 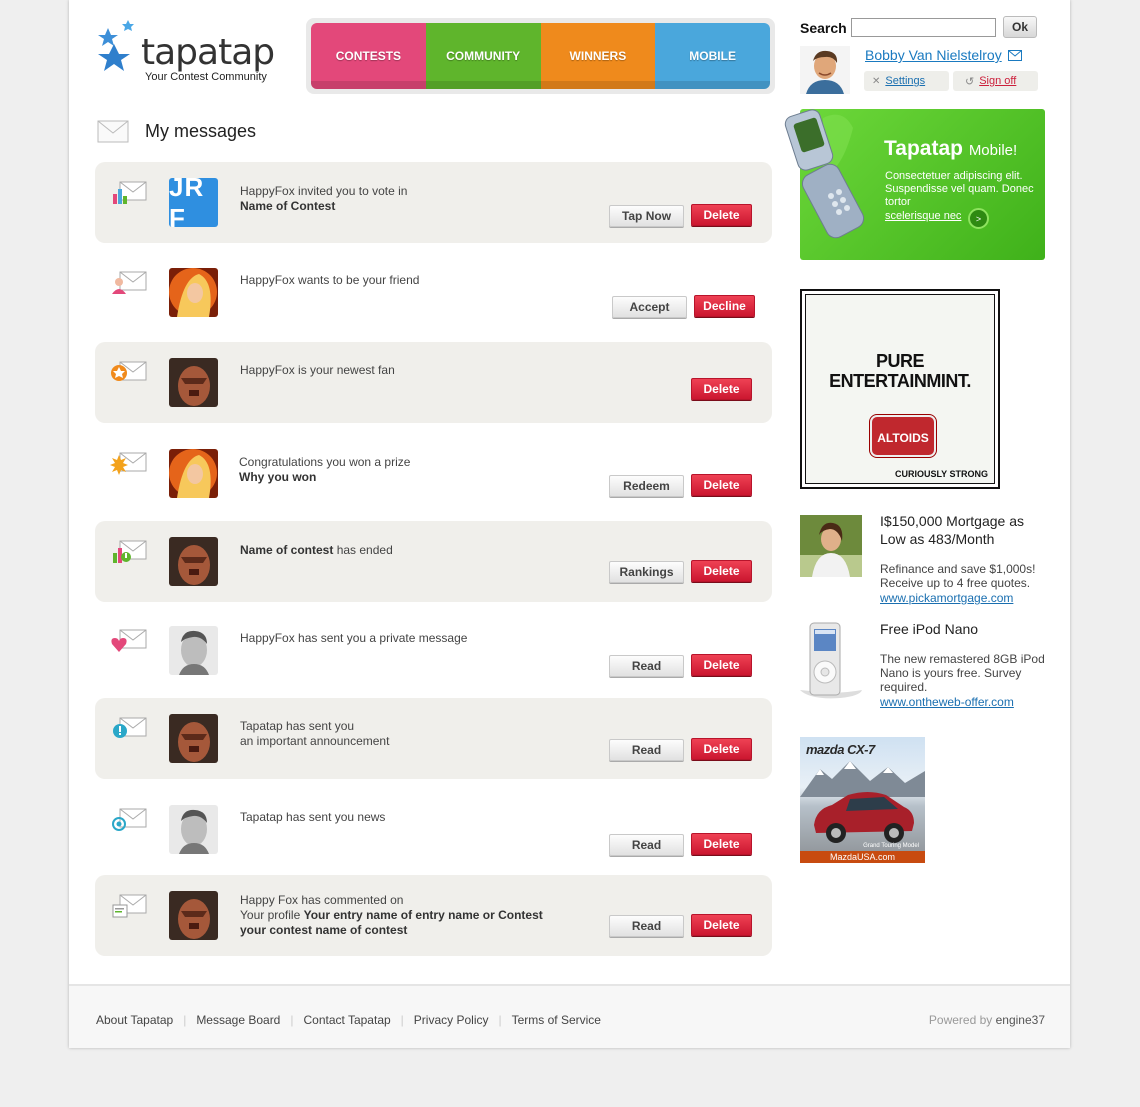 I want to click on ad-tagline: CURIOUSLY STRONG, so click(x=941, y=474).